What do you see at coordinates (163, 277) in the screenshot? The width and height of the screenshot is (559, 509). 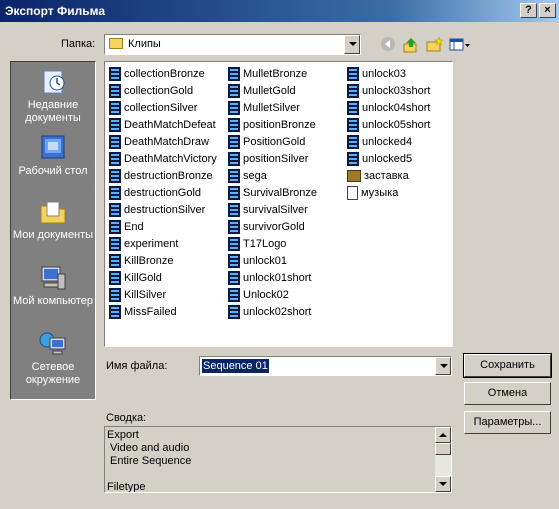 I see `file-item: KillGold` at bounding box center [163, 277].